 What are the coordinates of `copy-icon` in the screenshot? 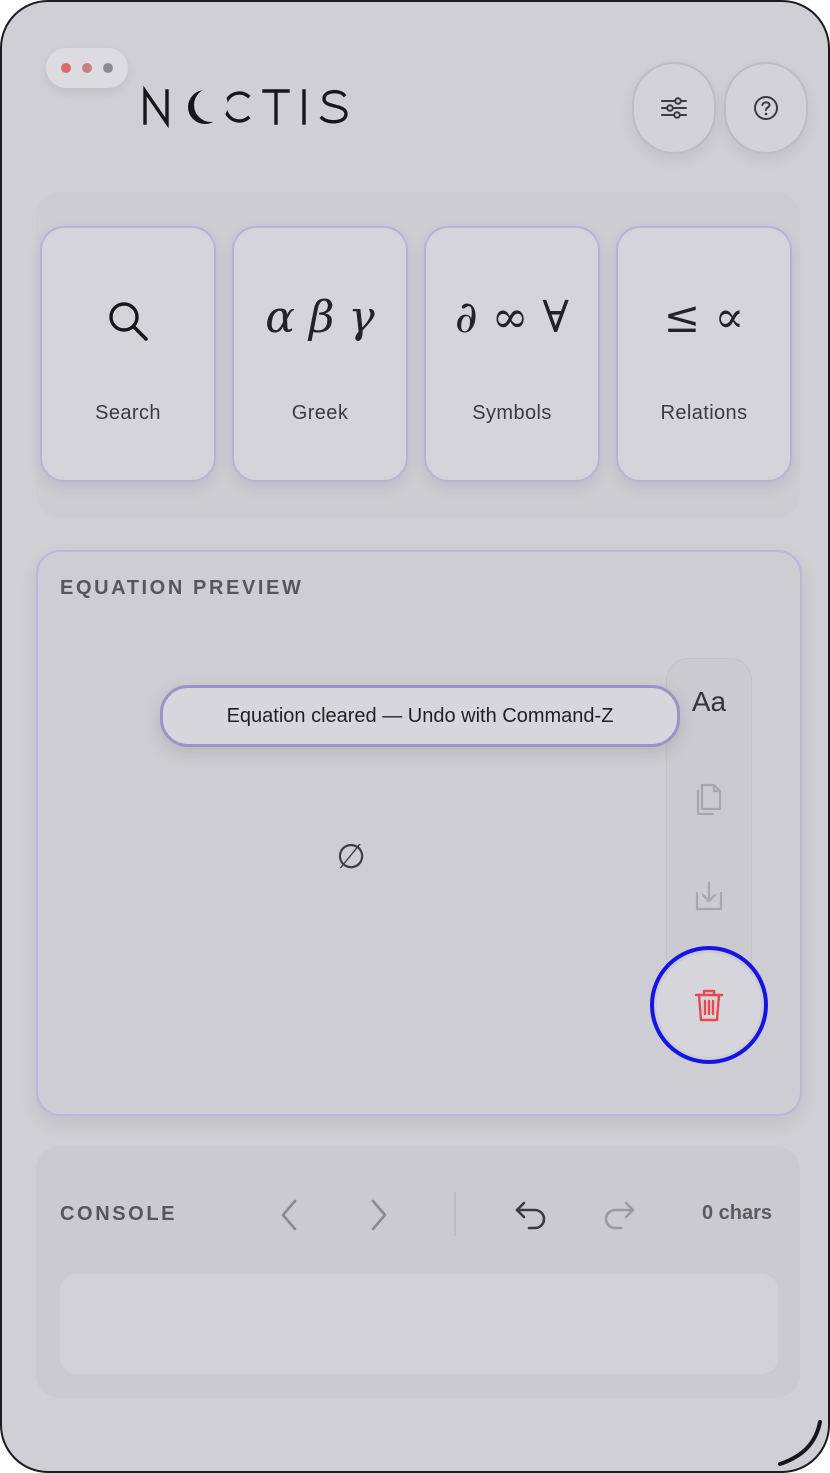 It's located at (709, 799).